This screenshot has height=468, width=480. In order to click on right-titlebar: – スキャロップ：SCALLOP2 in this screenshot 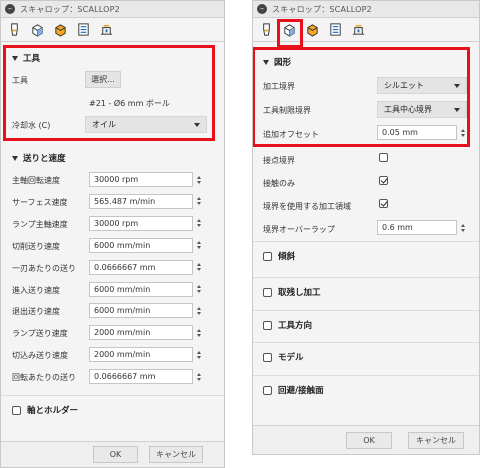, I will do `click(366, 9)`.